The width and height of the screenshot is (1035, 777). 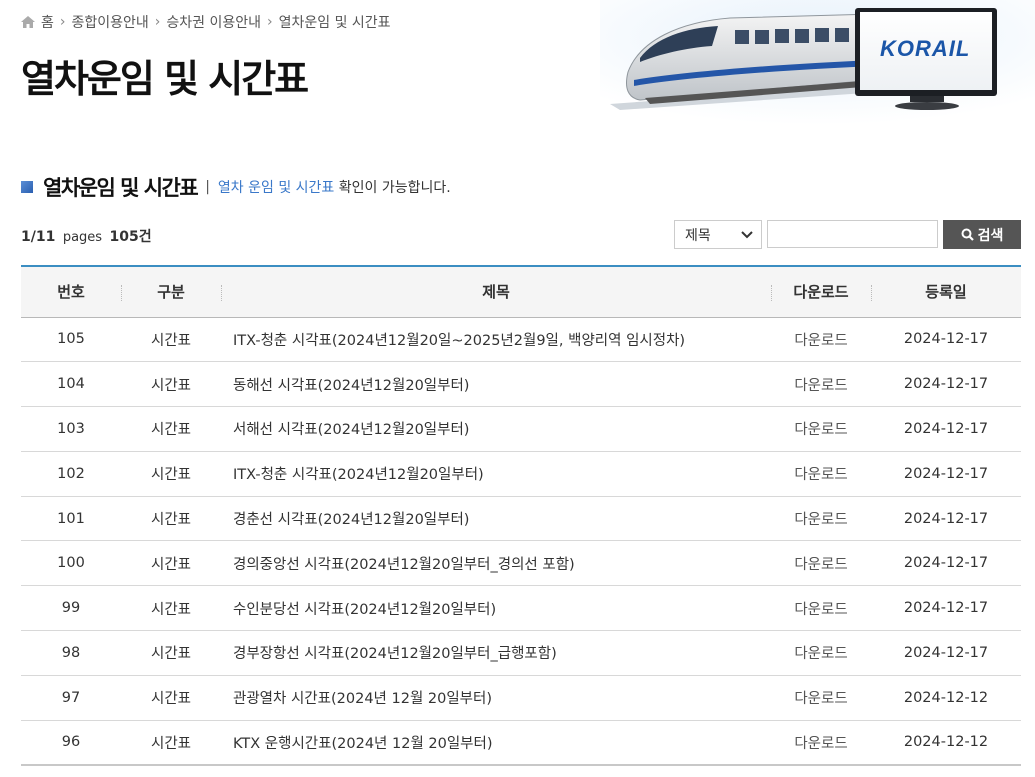 I want to click on row-title-link: 동해선 시각표(2024년12월20일부터), so click(x=496, y=384).